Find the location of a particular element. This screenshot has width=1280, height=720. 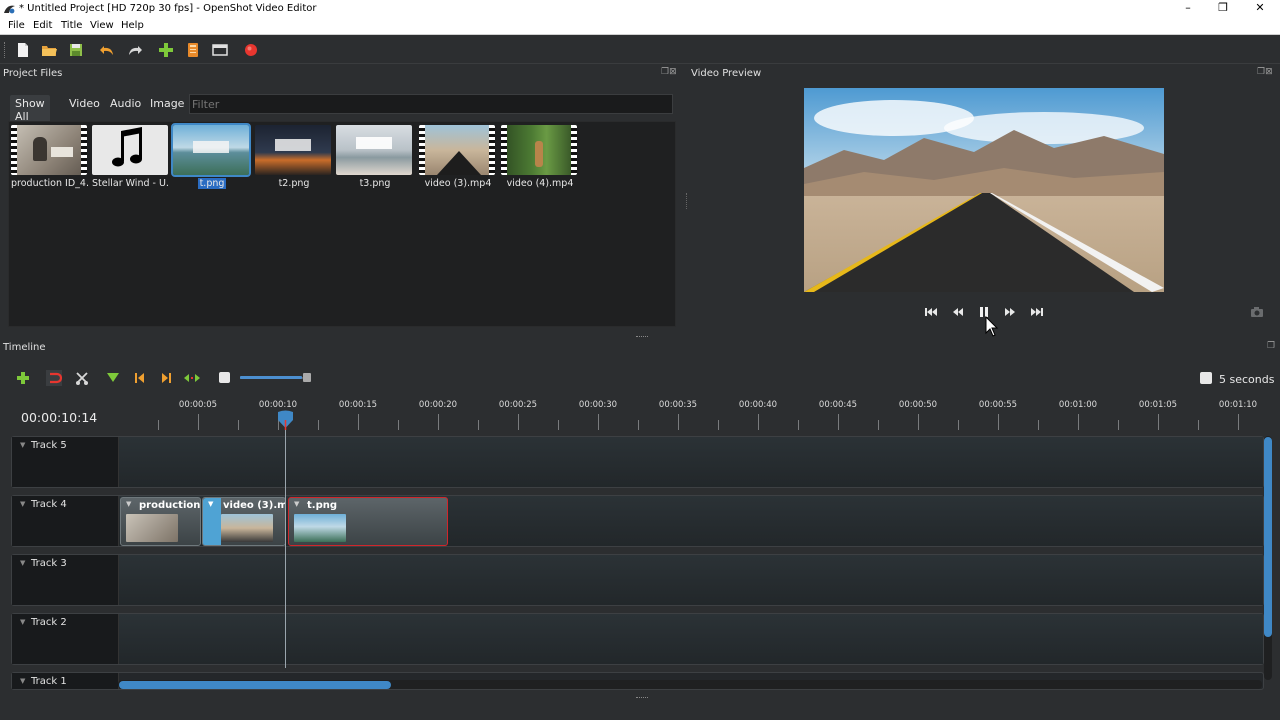

track-3: ▼ Track 3 is located at coordinates (637, 580).